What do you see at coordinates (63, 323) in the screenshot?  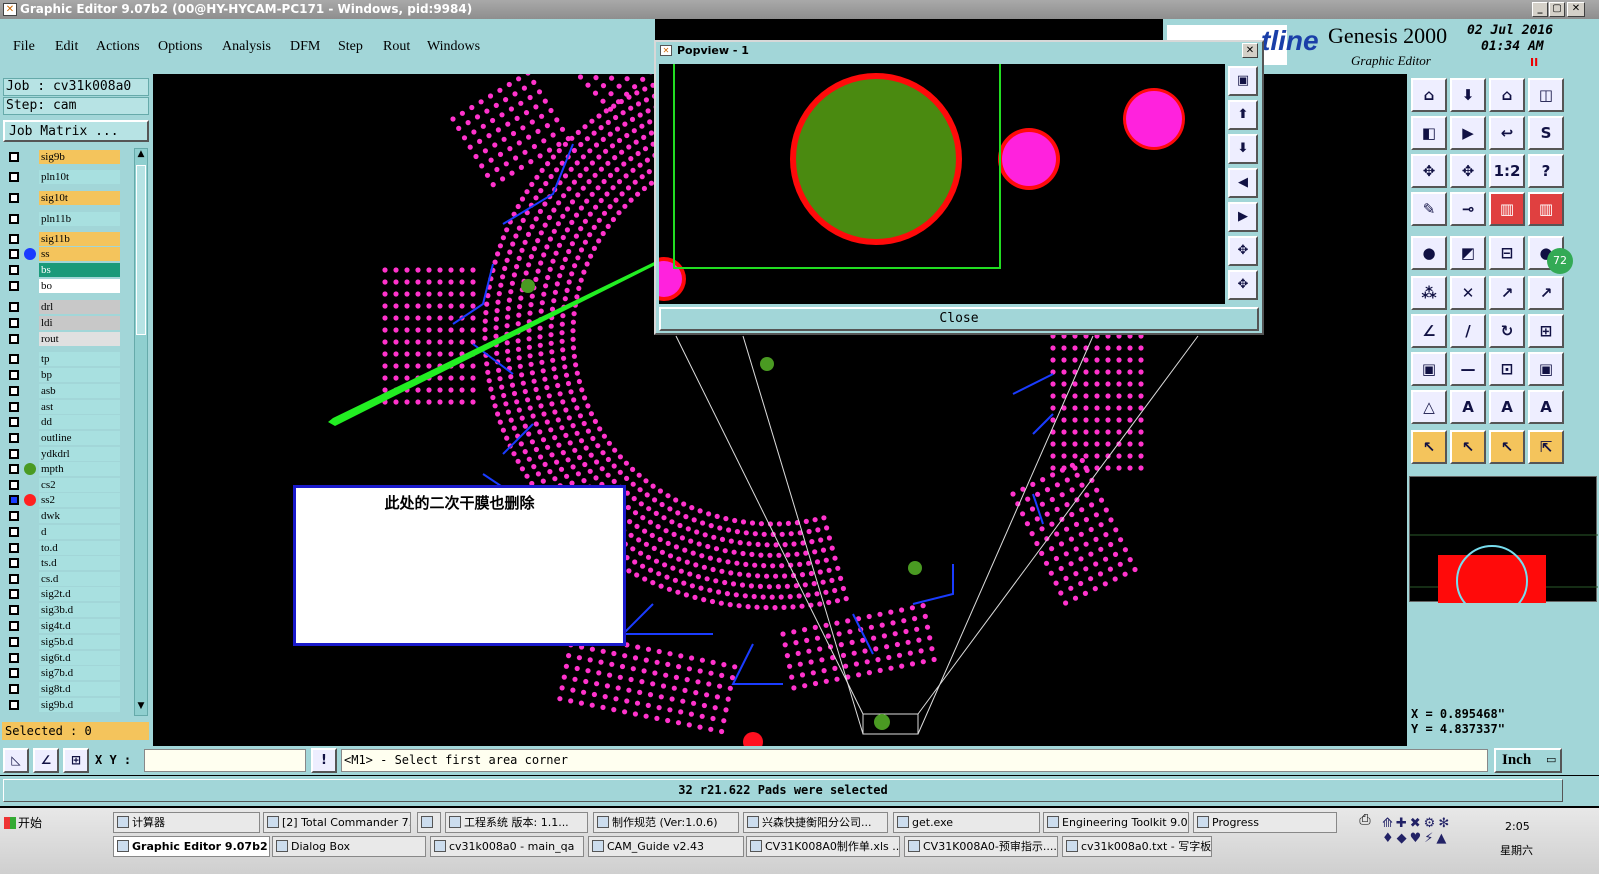 I see `layer-row-ldi: ldi` at bounding box center [63, 323].